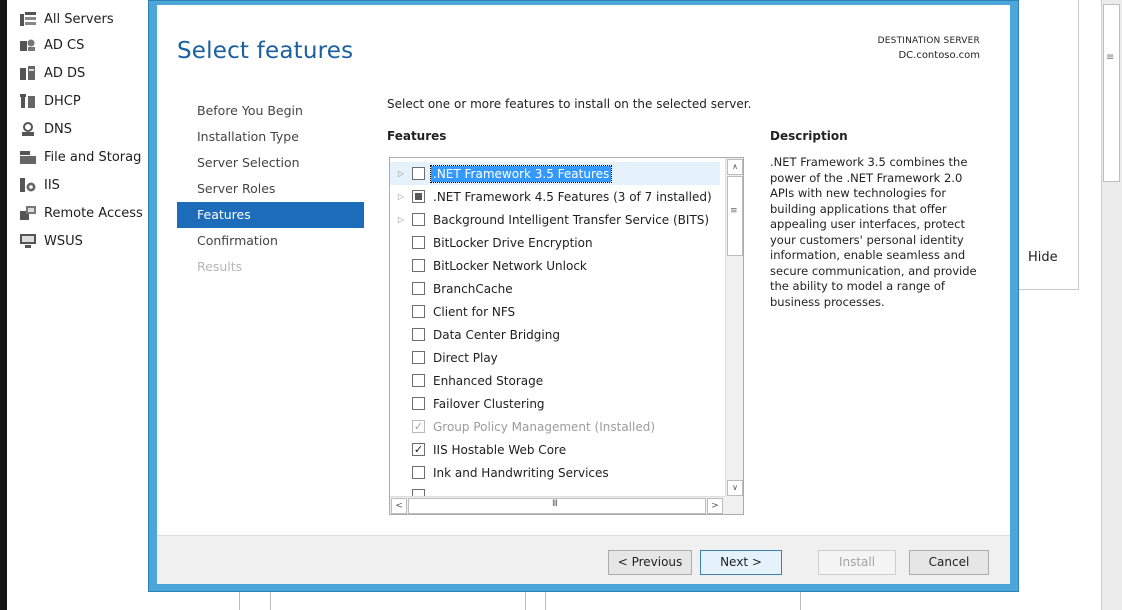  I want to click on nav-label: AD DS, so click(65, 73).